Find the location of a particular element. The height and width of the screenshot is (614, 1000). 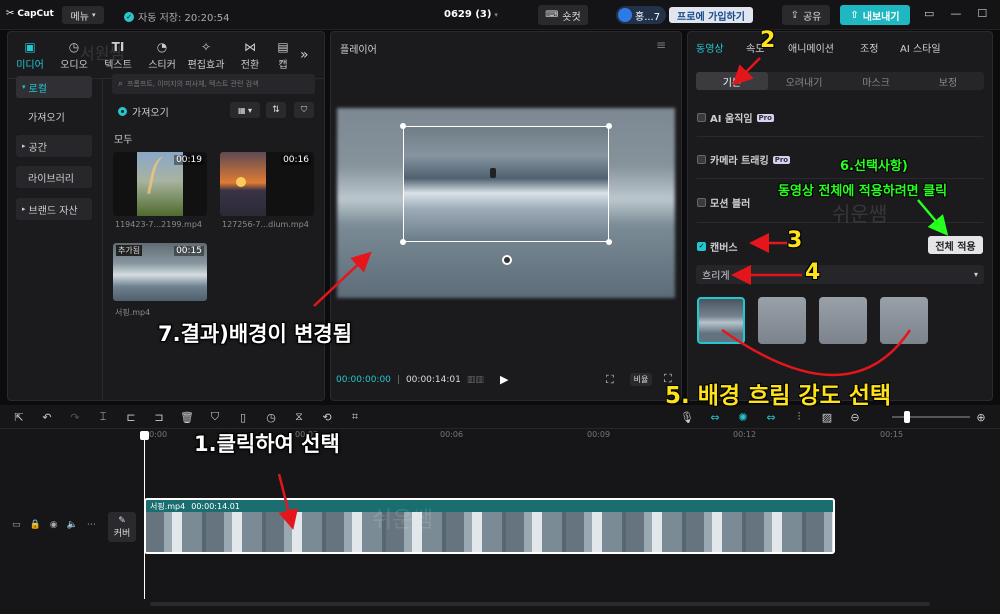

annotation-step-7: 7.결과)배경이 변경됨 is located at coordinates (255, 334).